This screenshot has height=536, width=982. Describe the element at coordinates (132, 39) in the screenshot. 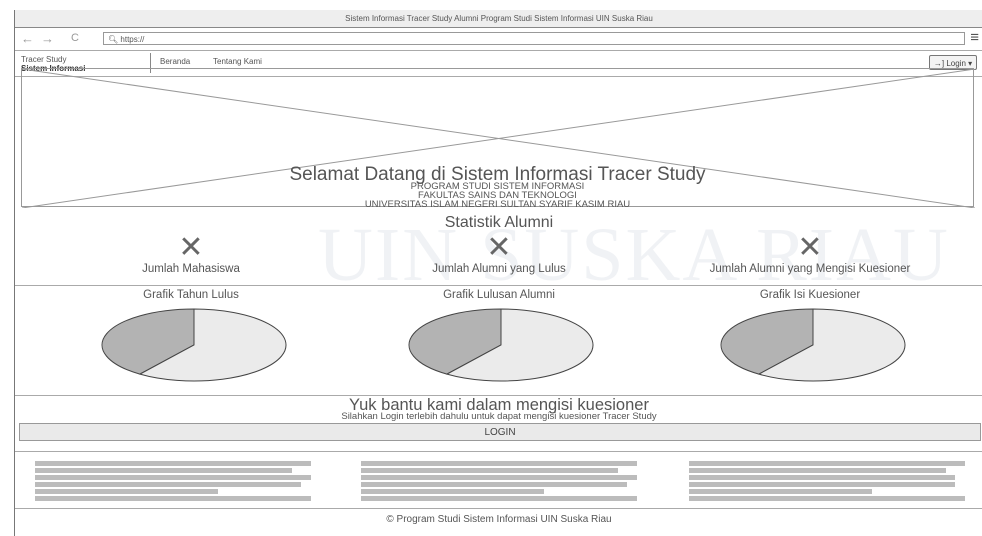

I see `url-text: https://` at that location.